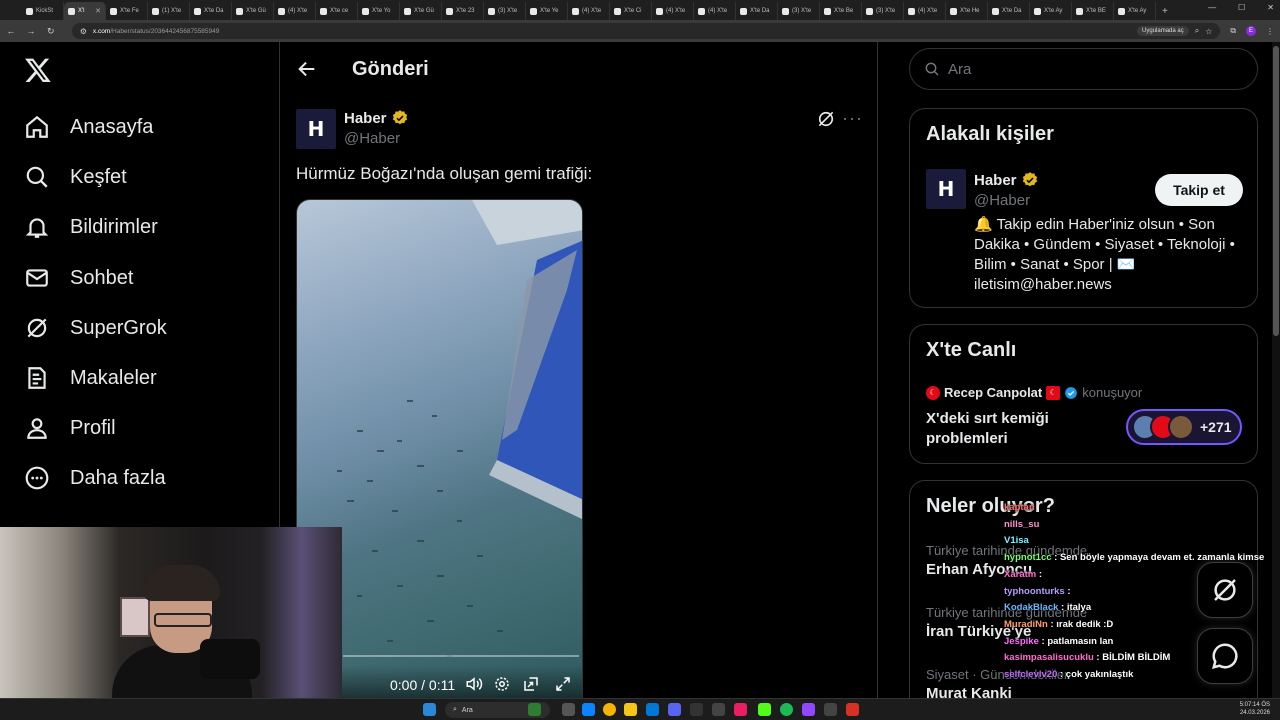 This screenshot has width=1280, height=720. I want to click on edge-icon, so click(588, 709).